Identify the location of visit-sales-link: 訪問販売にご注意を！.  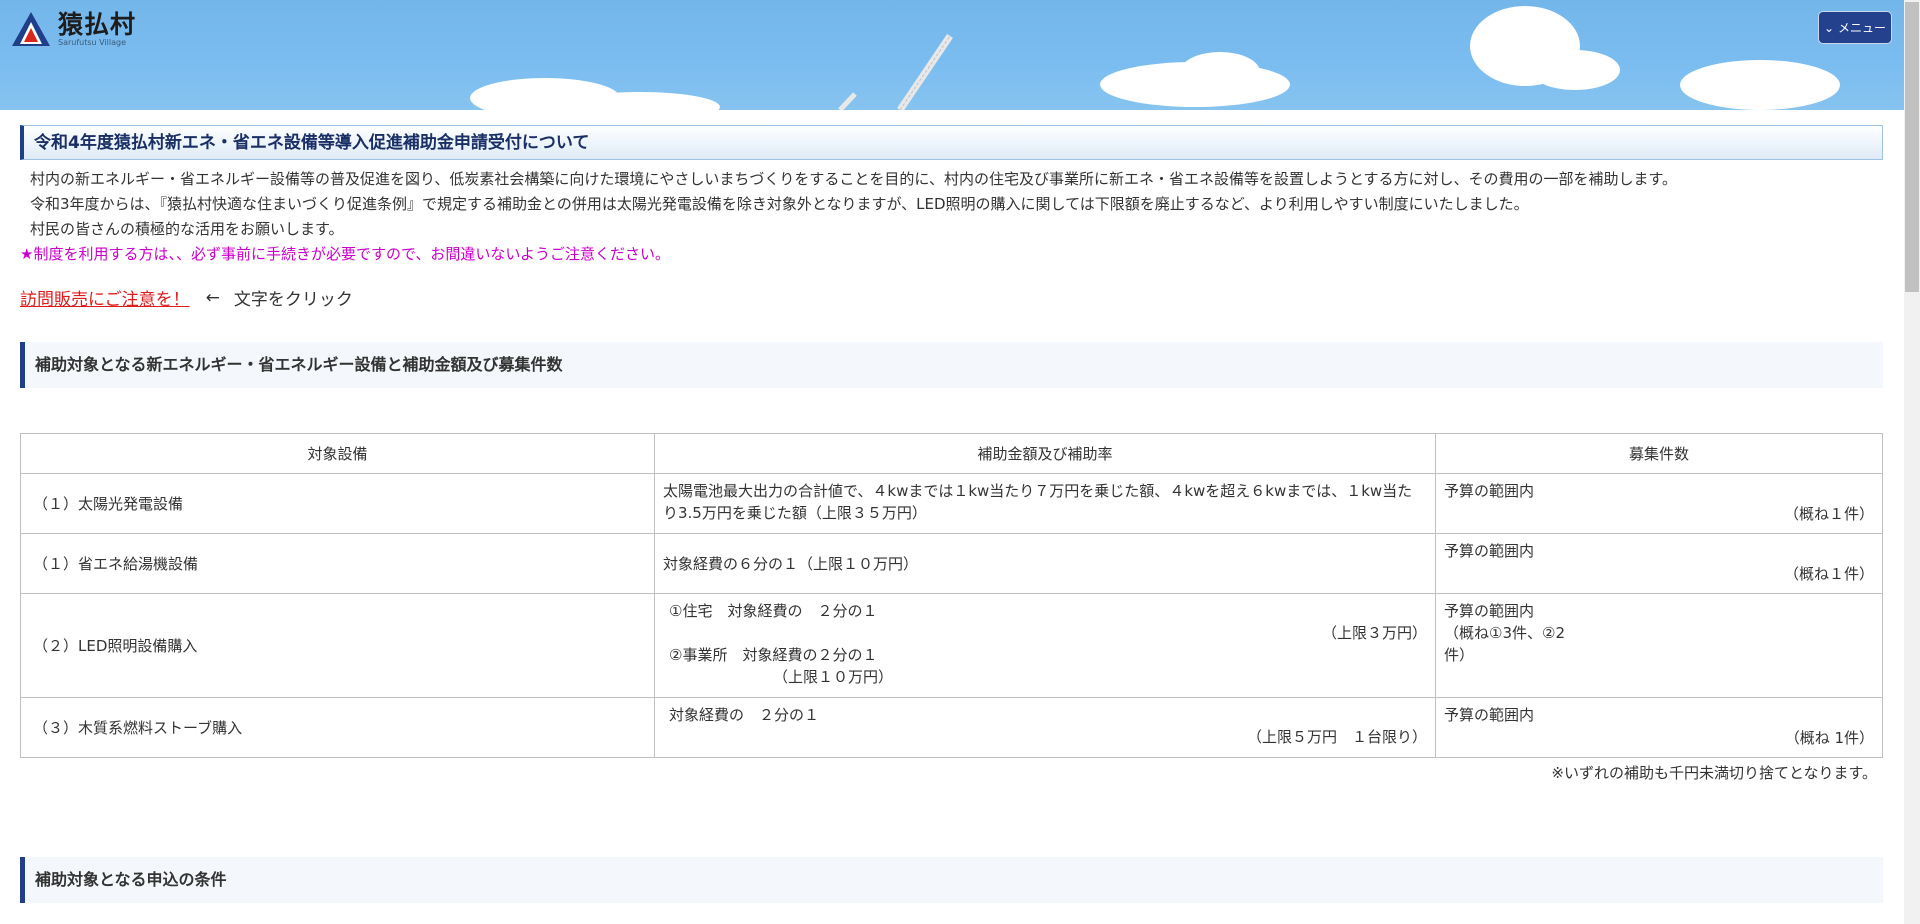
(105, 297).